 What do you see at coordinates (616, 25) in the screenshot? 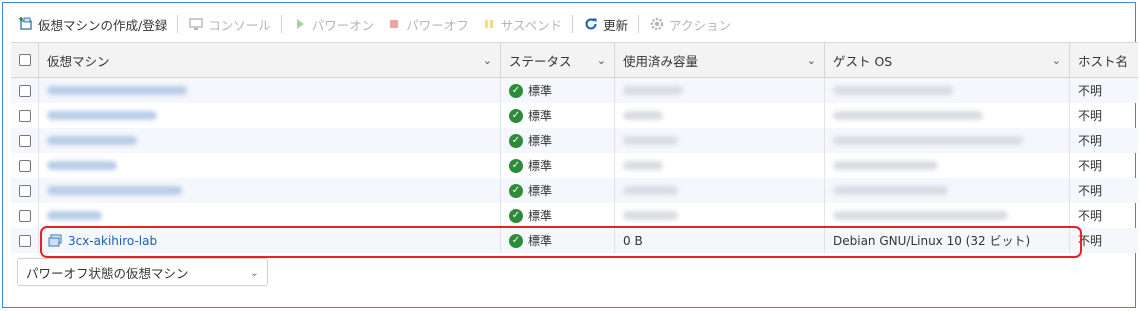
I see `refresh-label: 更新` at bounding box center [616, 25].